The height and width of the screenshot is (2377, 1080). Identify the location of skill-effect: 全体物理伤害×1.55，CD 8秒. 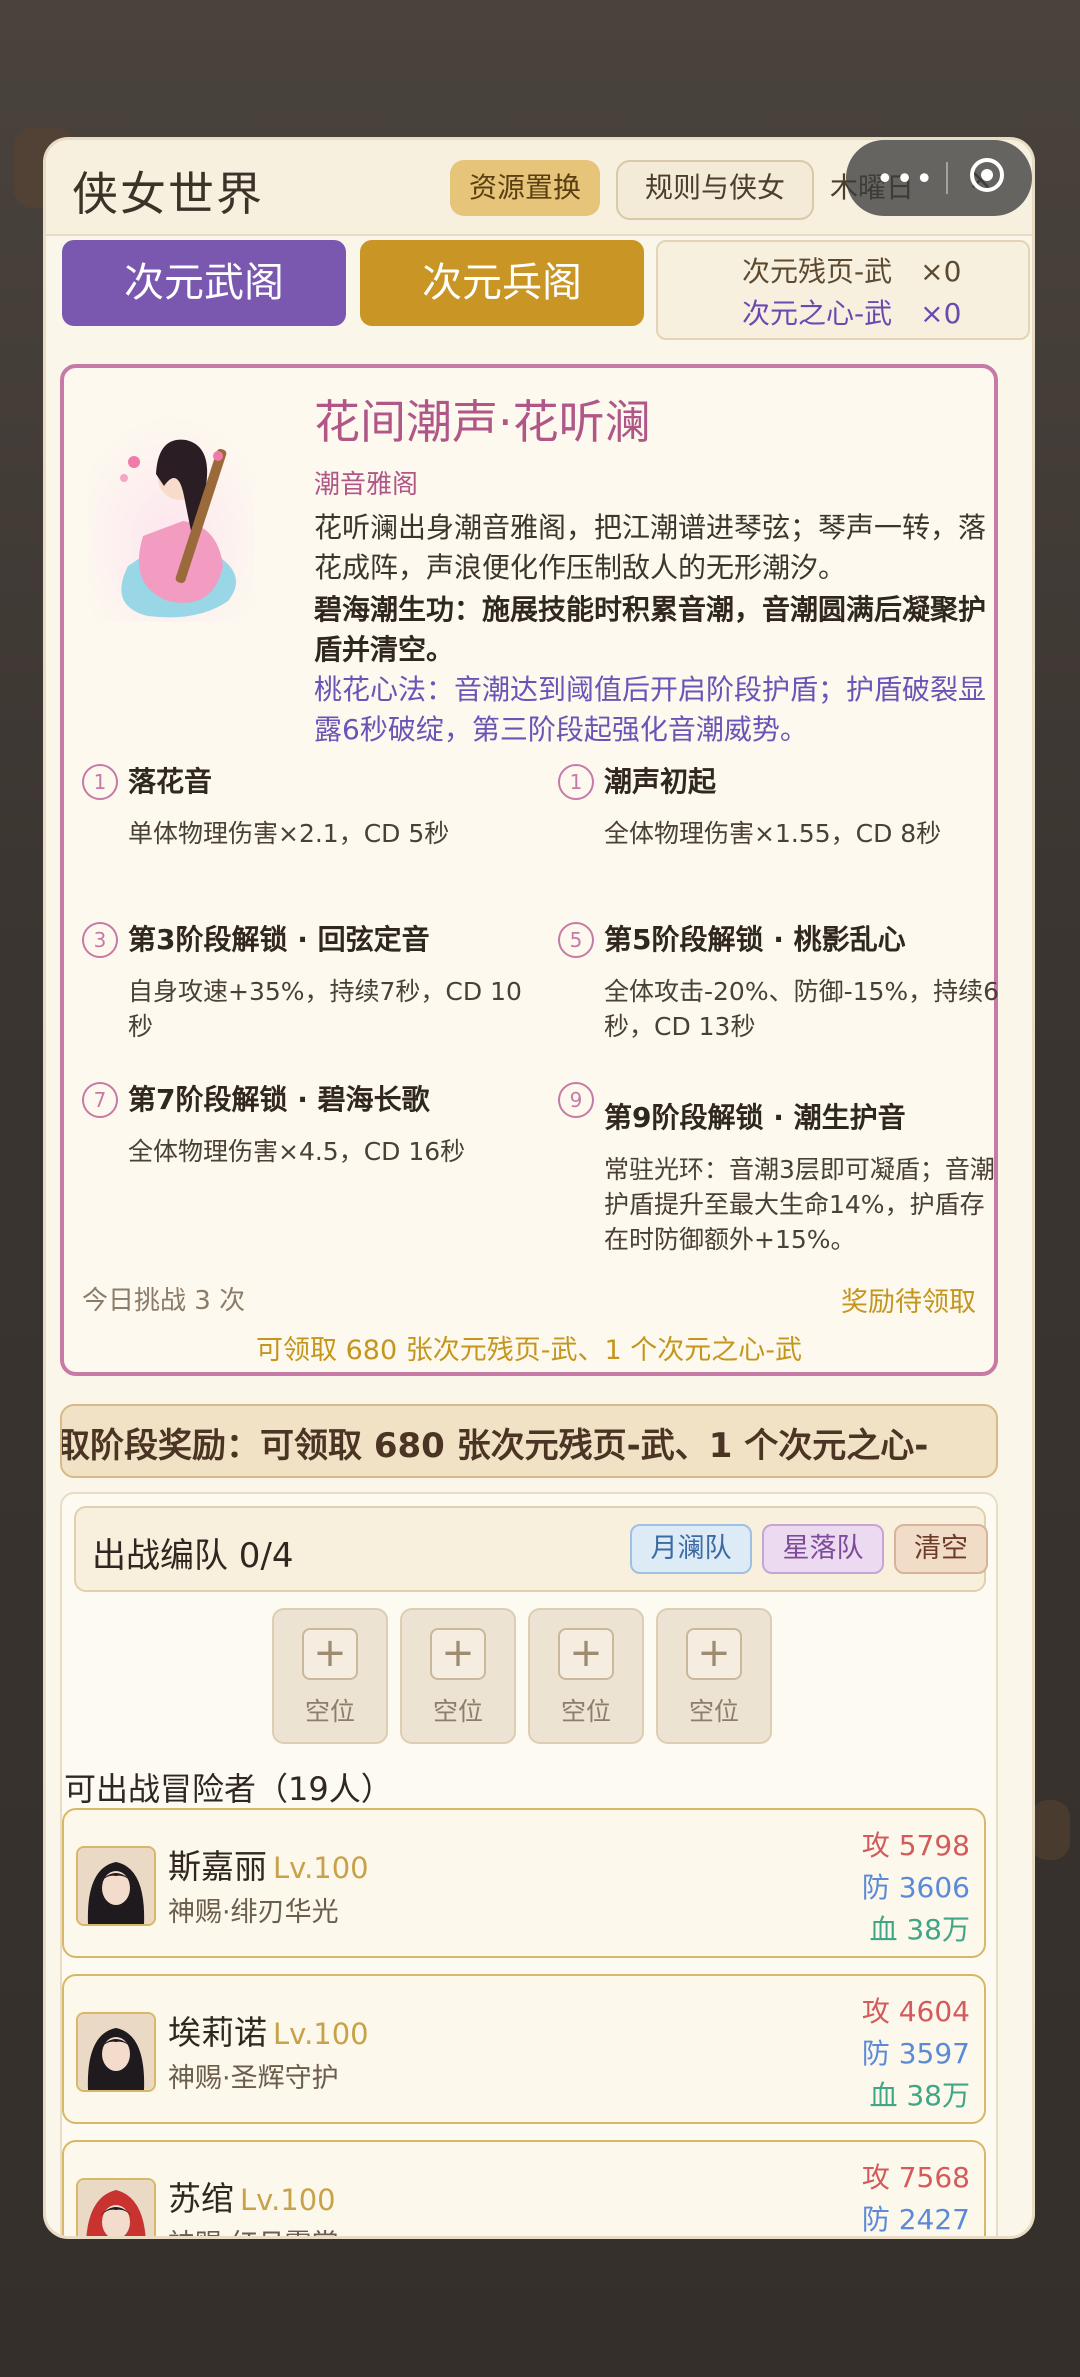
(773, 833).